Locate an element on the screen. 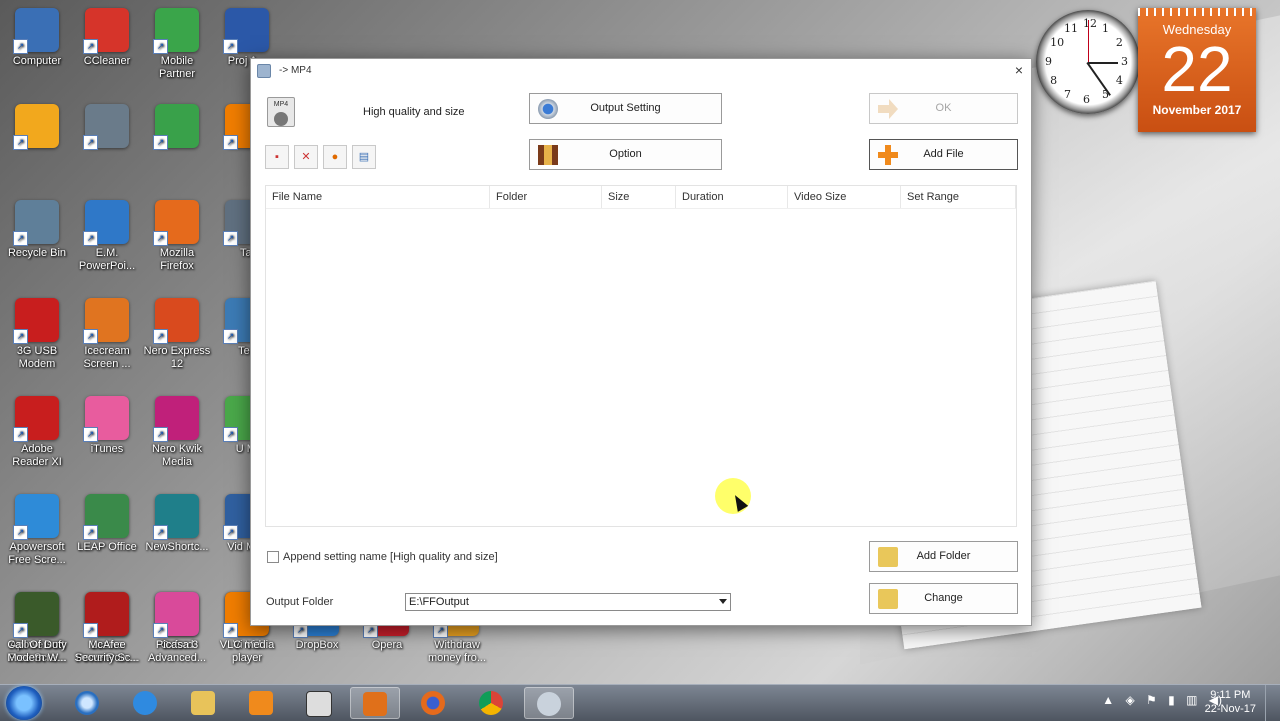 The height and width of the screenshot is (721, 1280). clear-list-button: ✕ is located at coordinates (306, 157).